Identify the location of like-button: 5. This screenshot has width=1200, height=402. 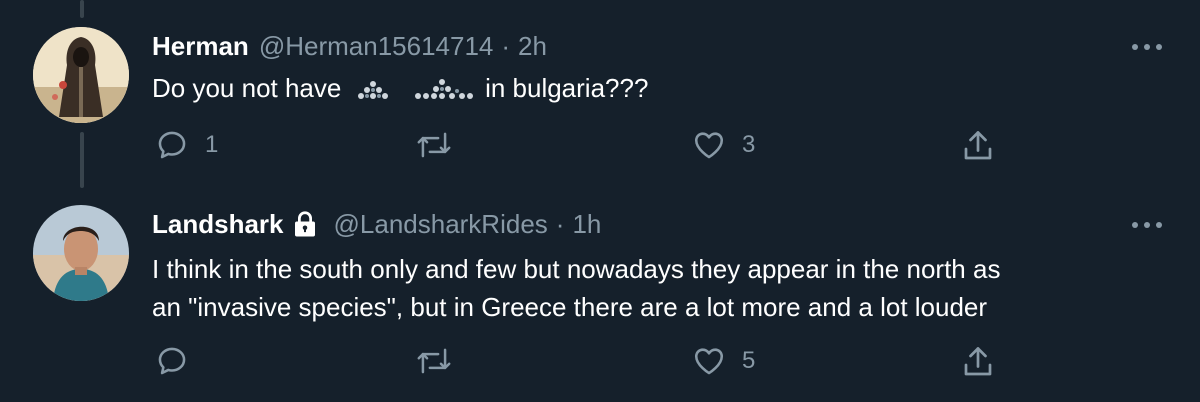
(723, 361).